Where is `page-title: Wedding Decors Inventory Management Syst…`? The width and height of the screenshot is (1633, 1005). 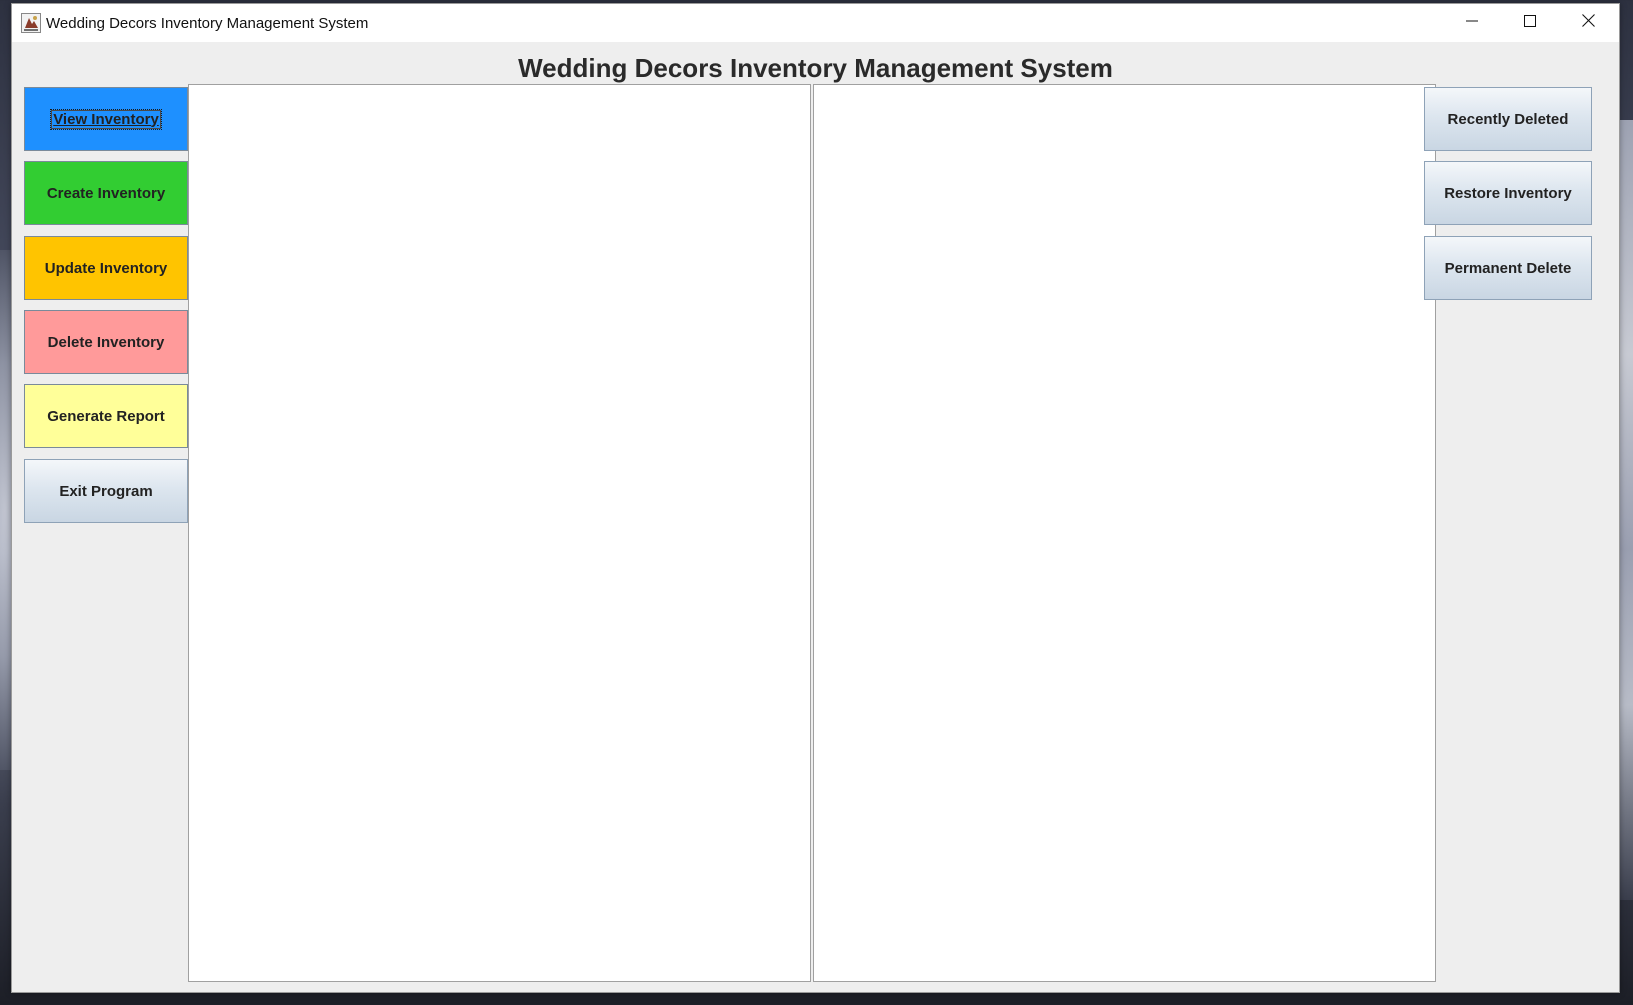 page-title: Wedding Decors Inventory Management Syst… is located at coordinates (815, 68).